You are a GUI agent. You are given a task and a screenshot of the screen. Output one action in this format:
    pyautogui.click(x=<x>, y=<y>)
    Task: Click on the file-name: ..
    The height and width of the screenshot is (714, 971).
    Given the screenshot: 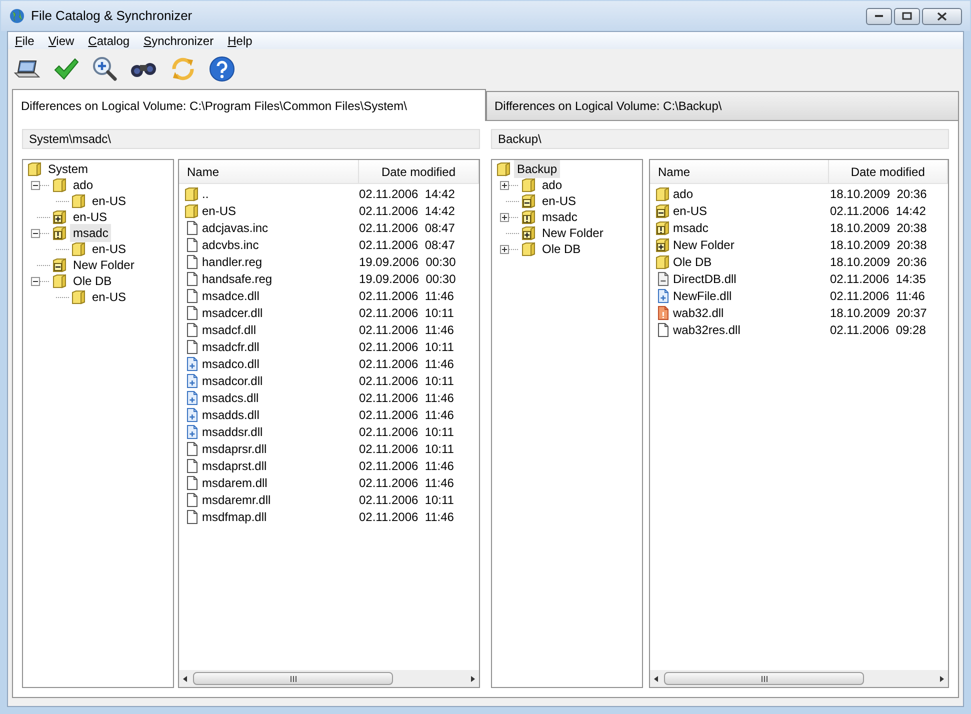 What is the action you would take?
    pyautogui.click(x=205, y=194)
    